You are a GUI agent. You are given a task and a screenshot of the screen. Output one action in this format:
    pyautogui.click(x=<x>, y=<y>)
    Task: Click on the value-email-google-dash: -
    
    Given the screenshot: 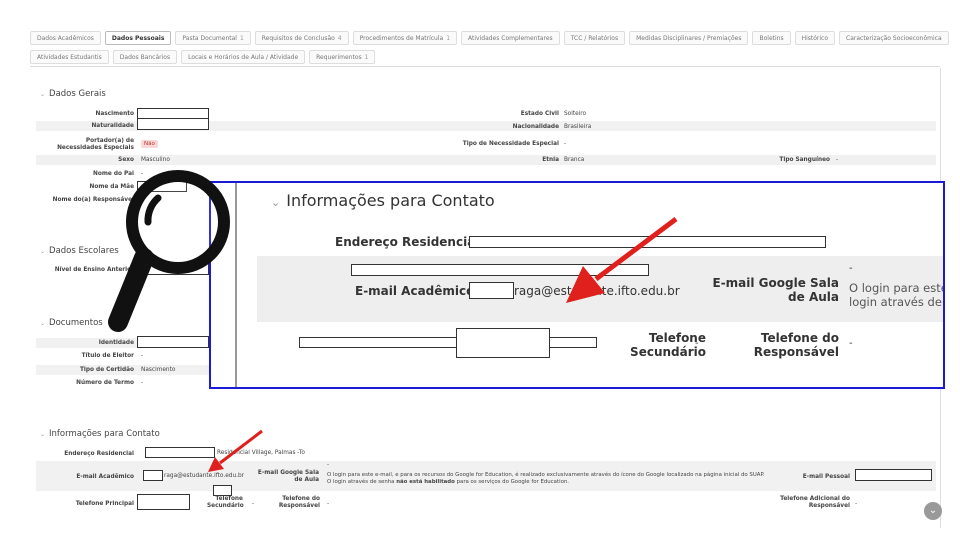 What is the action you would take?
    pyautogui.click(x=328, y=465)
    